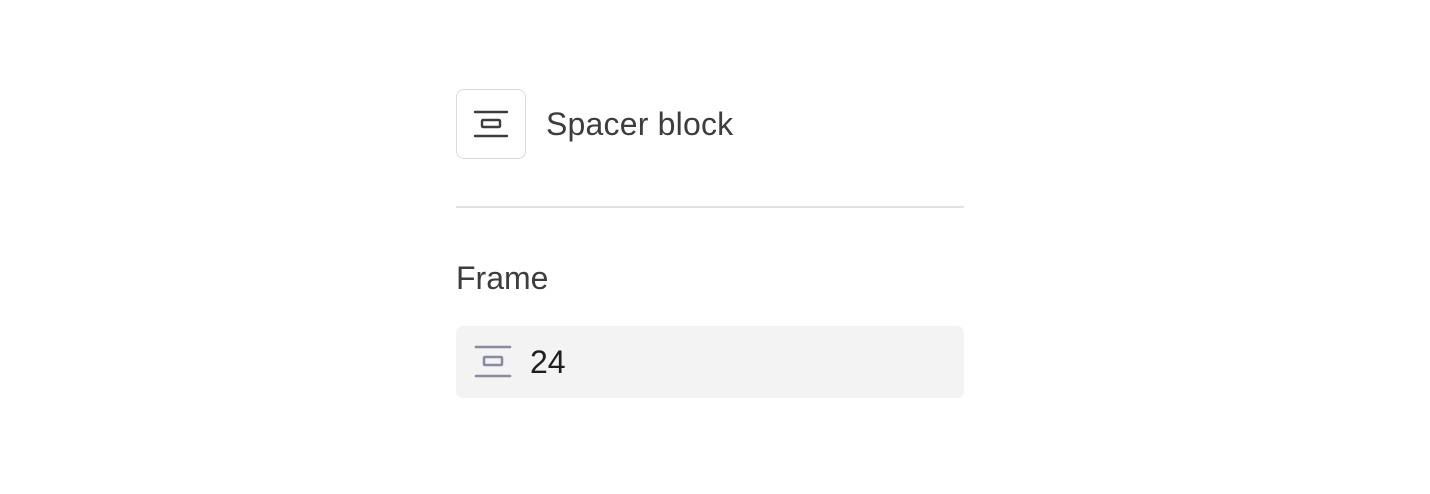  What do you see at coordinates (493, 362) in the screenshot?
I see `spacer-height-icon` at bounding box center [493, 362].